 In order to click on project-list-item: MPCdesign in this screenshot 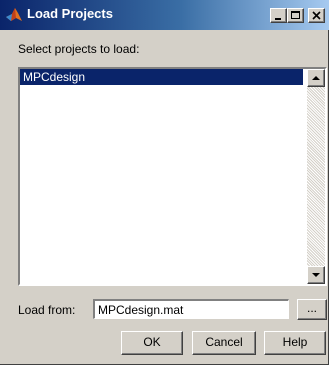, I will do `click(161, 77)`.